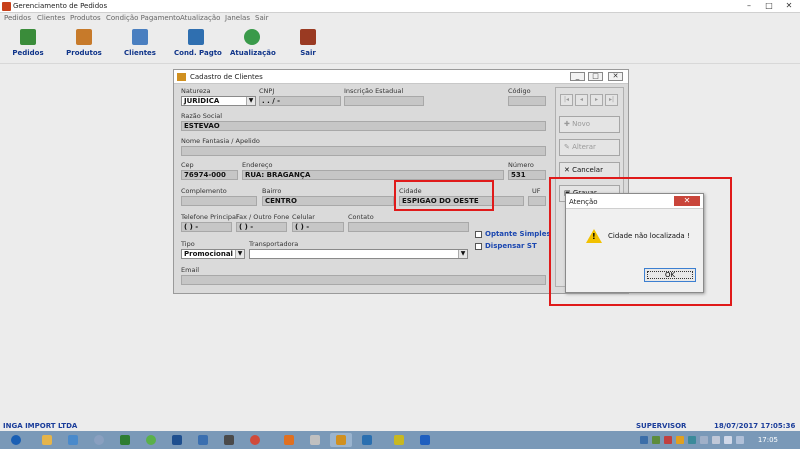 The height and width of the screenshot is (449, 800). What do you see at coordinates (568, 147) in the screenshot?
I see `alterar-icon: ✎` at bounding box center [568, 147].